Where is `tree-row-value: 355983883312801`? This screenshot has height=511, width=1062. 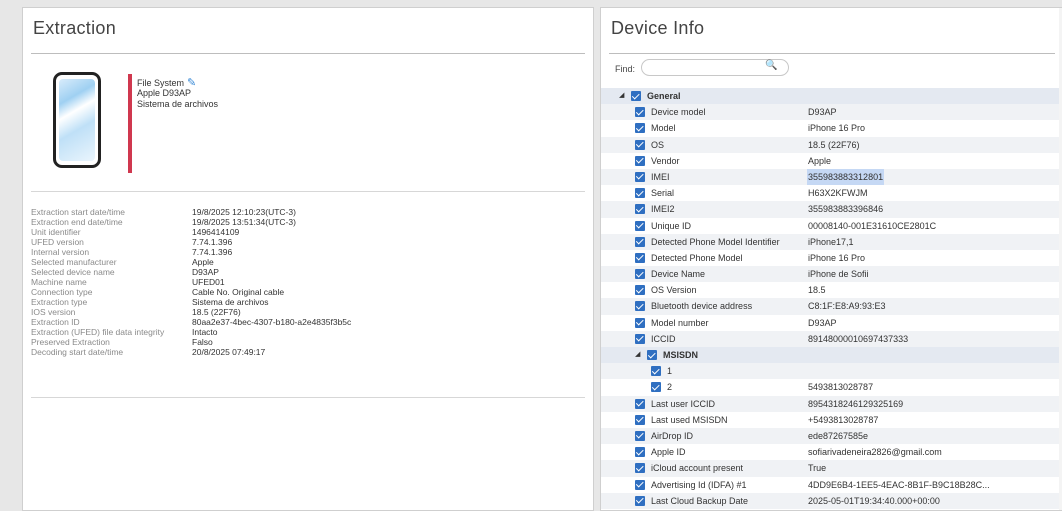
tree-row-value: 355983883312801 is located at coordinates (846, 176).